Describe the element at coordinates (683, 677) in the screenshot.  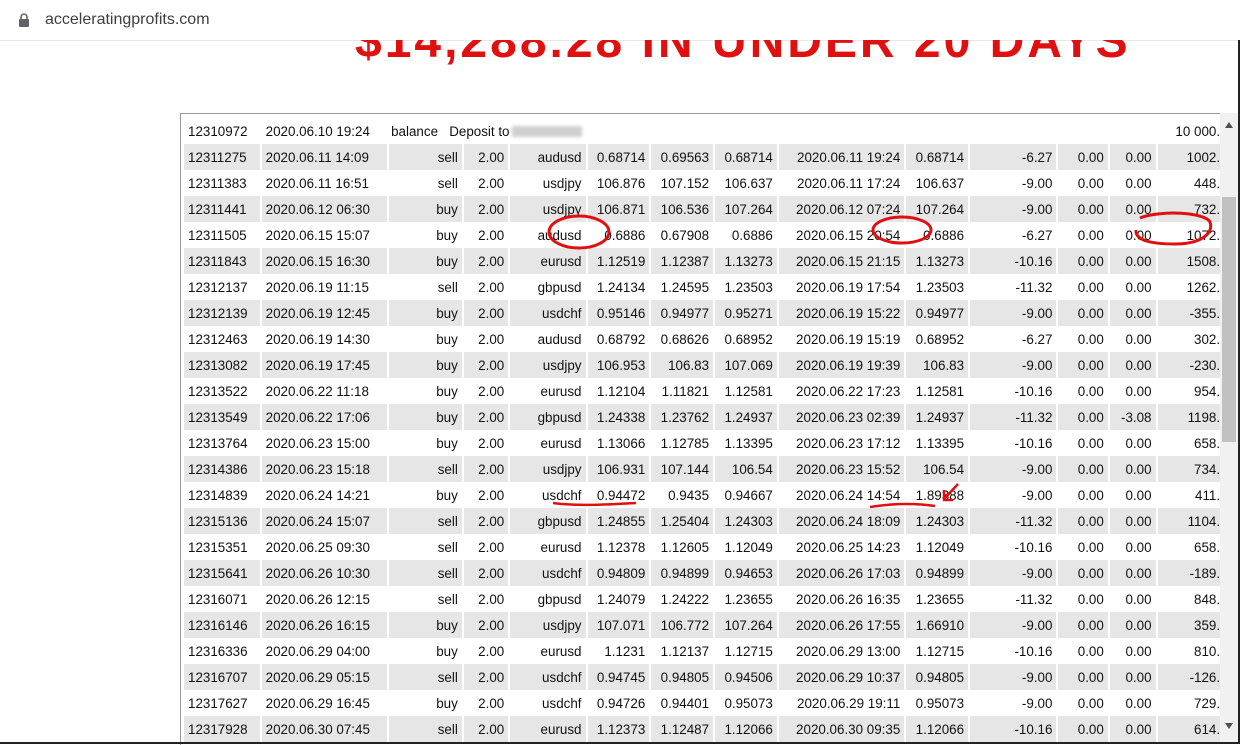
I see `cell-stop-loss: 0.94805` at that location.